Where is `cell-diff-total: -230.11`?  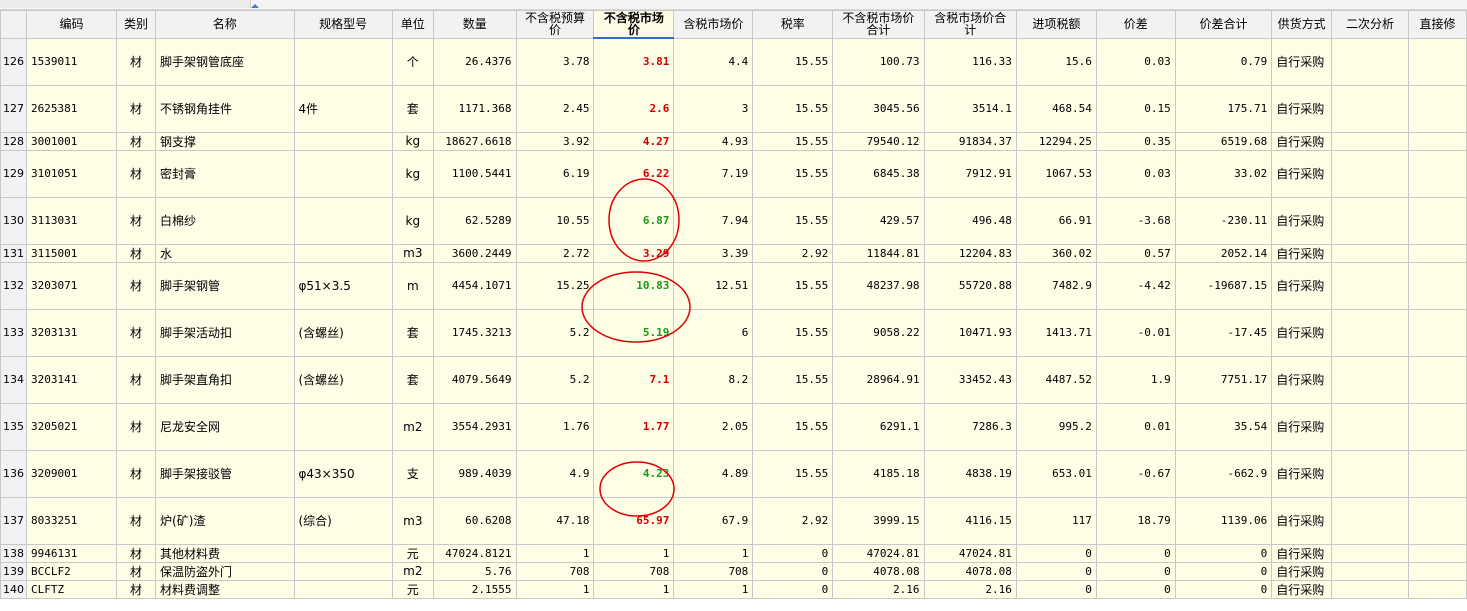
cell-diff-total: -230.11 is located at coordinates (1223, 220).